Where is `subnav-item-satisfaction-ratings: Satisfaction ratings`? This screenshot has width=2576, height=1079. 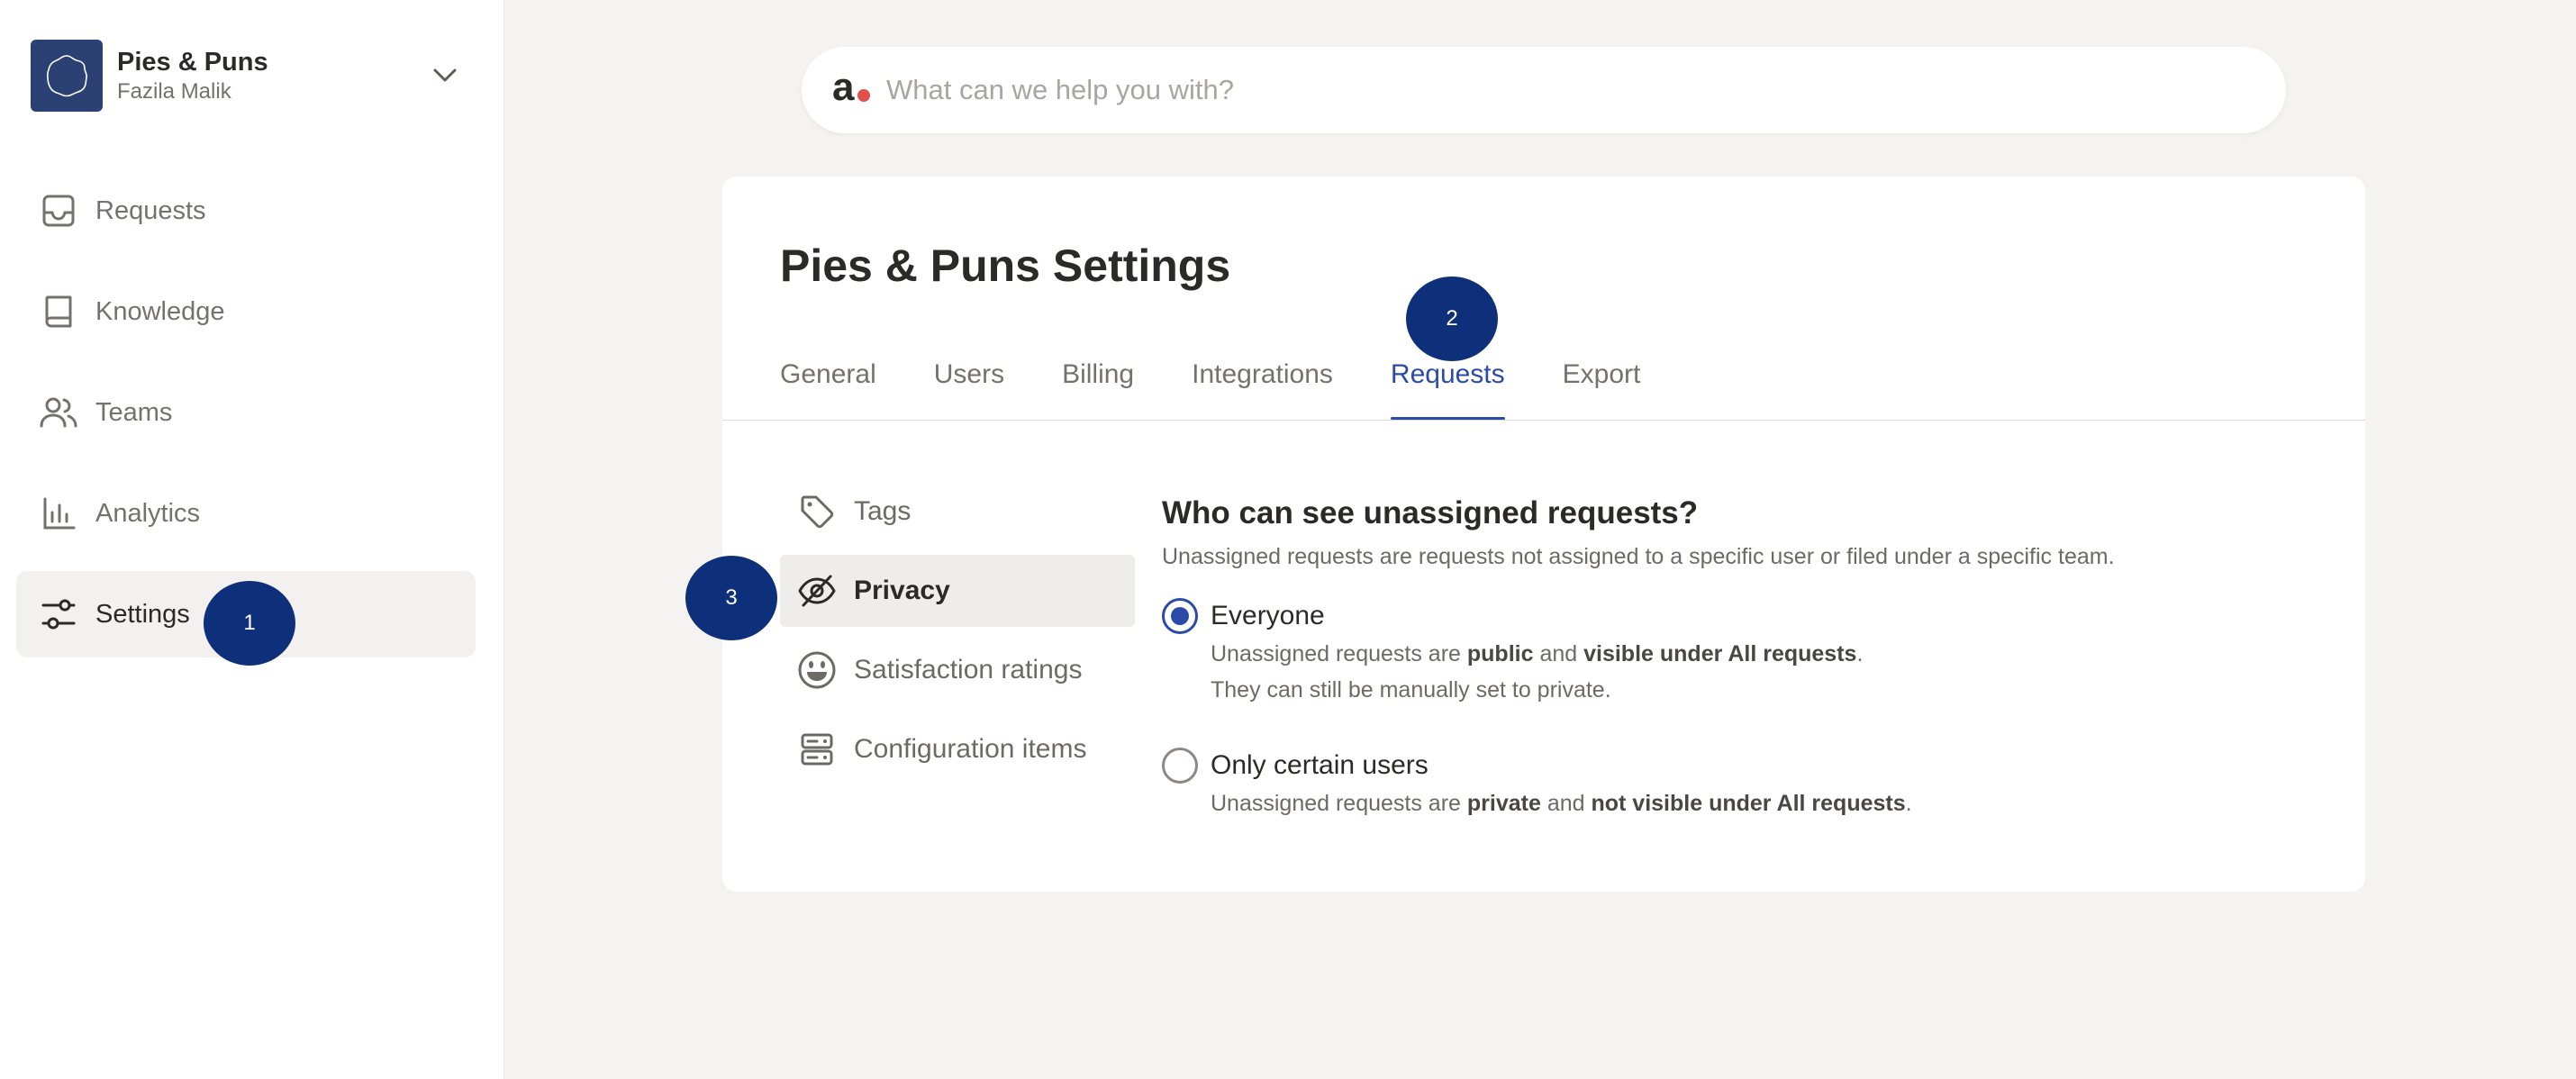 subnav-item-satisfaction-ratings: Satisfaction ratings is located at coordinates (957, 670).